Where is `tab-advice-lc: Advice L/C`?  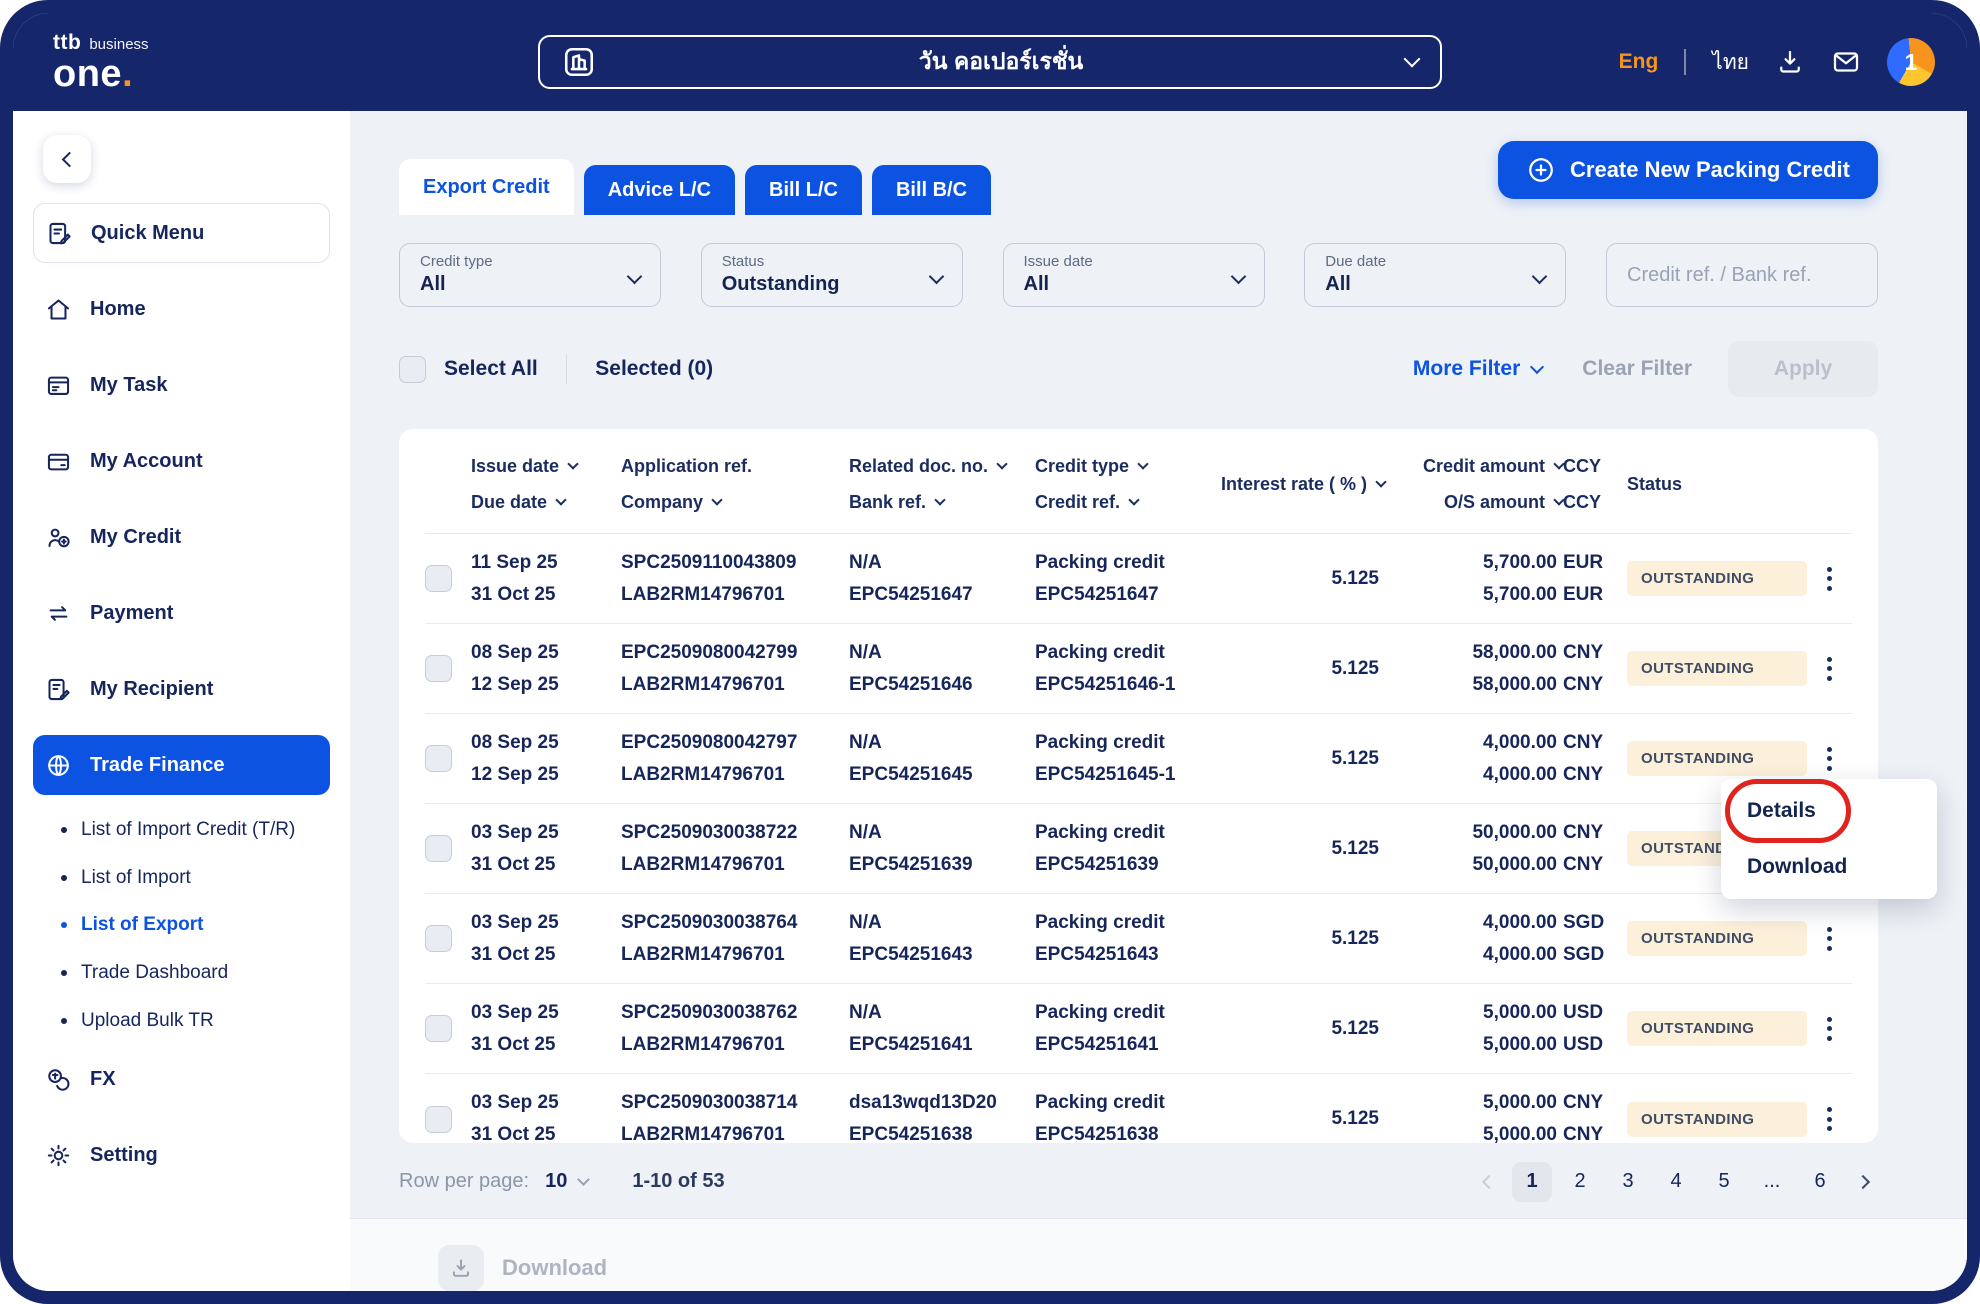 tab-advice-lc: Advice L/C is located at coordinates (659, 190).